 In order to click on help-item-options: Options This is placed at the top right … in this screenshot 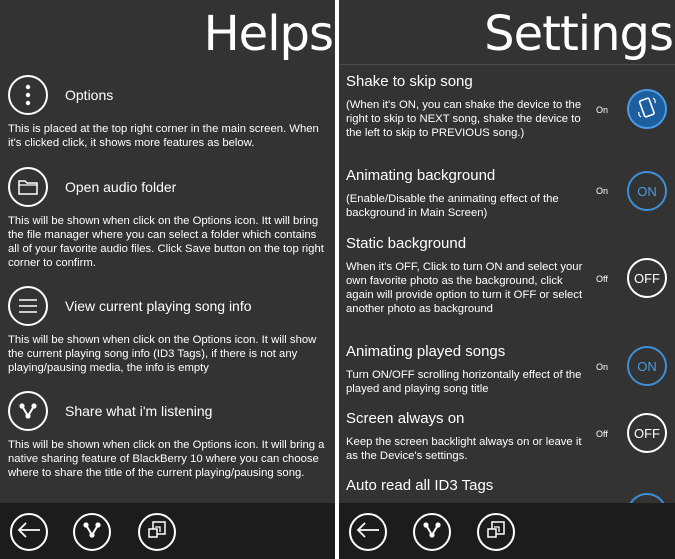, I will do `click(169, 112)`.